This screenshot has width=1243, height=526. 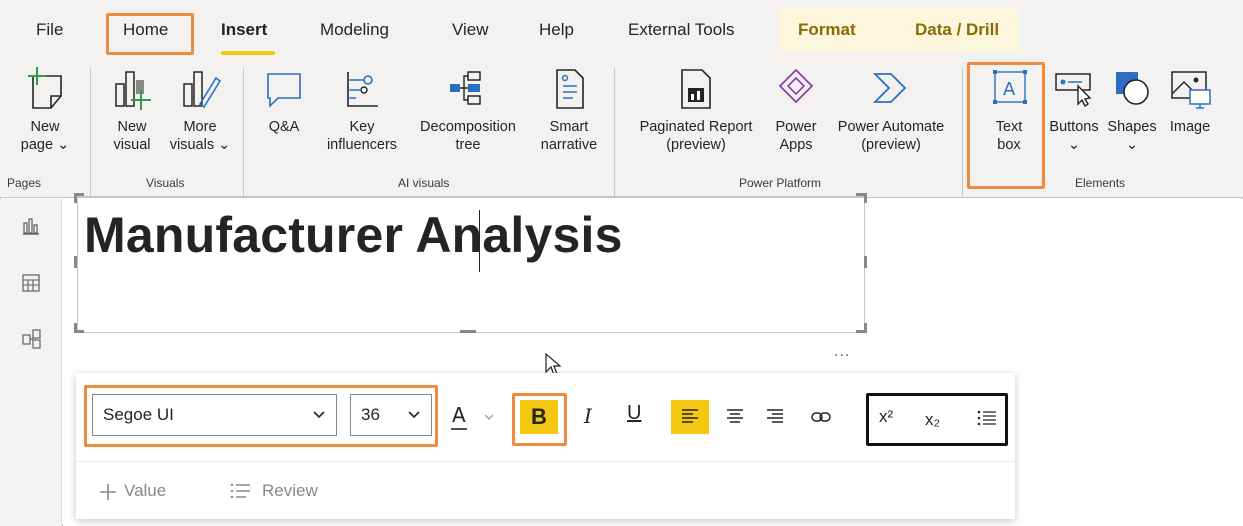 What do you see at coordinates (681, 30) in the screenshot?
I see `tab-external-tools: External Tools` at bounding box center [681, 30].